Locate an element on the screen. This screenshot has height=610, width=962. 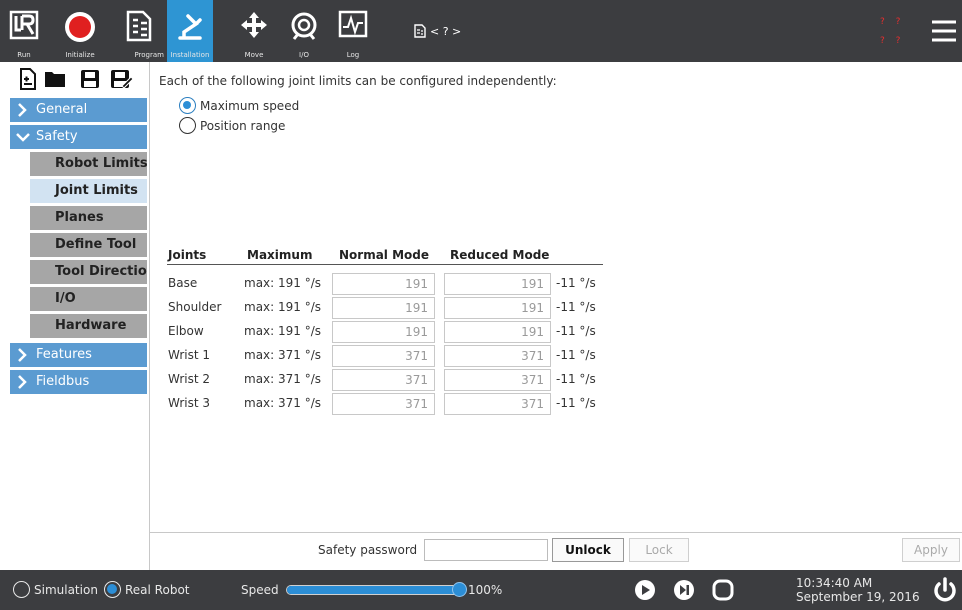
radio-simulation: Simulation is located at coordinates (55, 589).